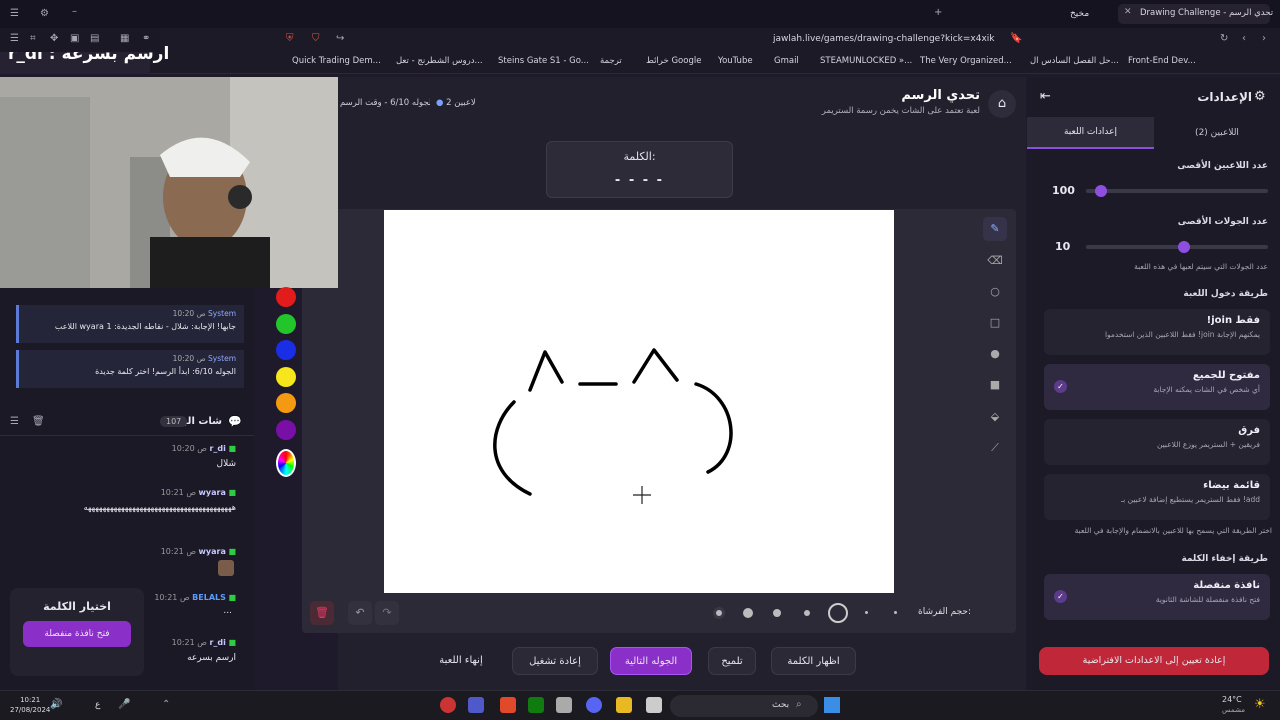  Describe the element at coordinates (564, 705) in the screenshot. I see `store-icon` at that location.